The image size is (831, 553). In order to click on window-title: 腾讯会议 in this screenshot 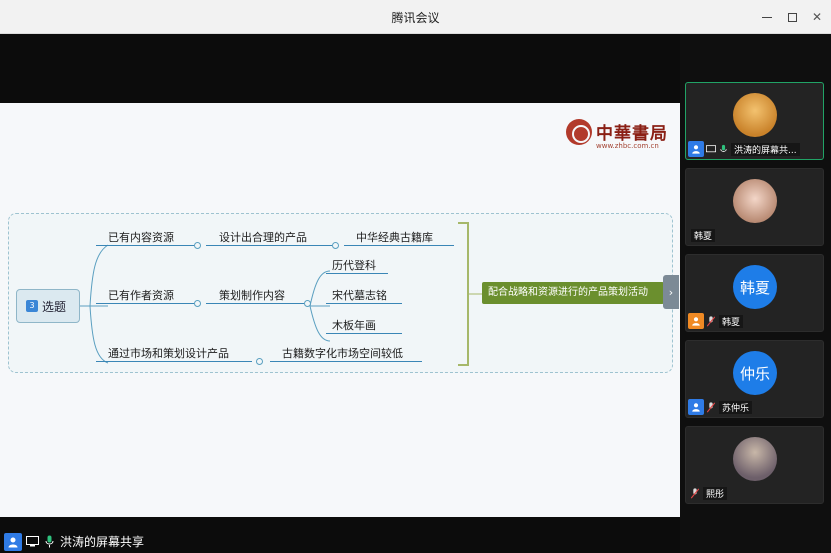, I will do `click(415, 18)`.